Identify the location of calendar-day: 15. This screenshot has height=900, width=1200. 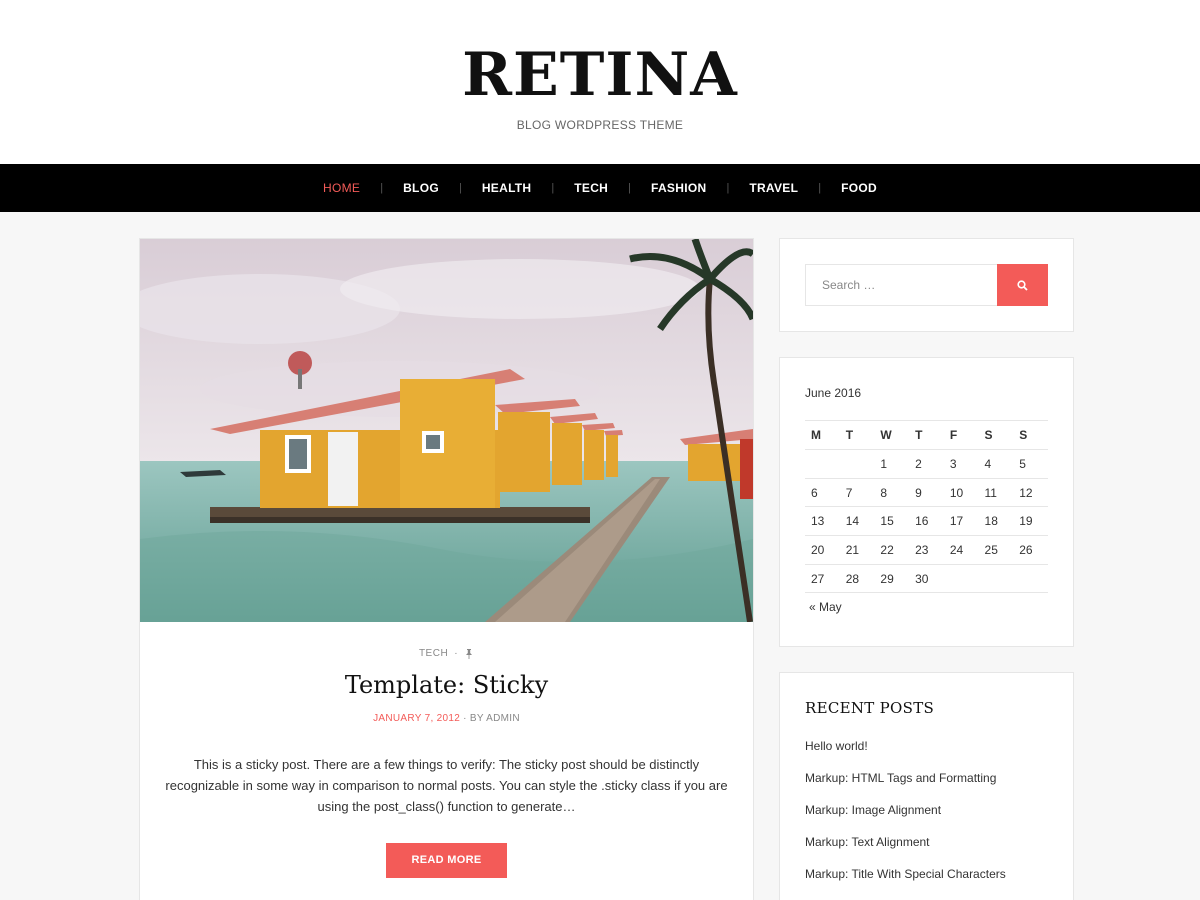
(892, 521).